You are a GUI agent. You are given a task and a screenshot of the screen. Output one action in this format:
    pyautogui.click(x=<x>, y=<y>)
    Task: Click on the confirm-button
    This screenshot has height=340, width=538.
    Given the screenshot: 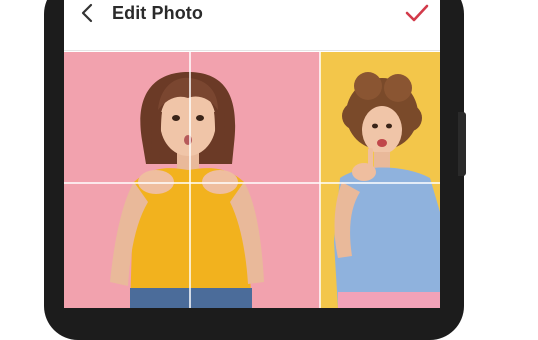 What is the action you would take?
    pyautogui.click(x=417, y=13)
    